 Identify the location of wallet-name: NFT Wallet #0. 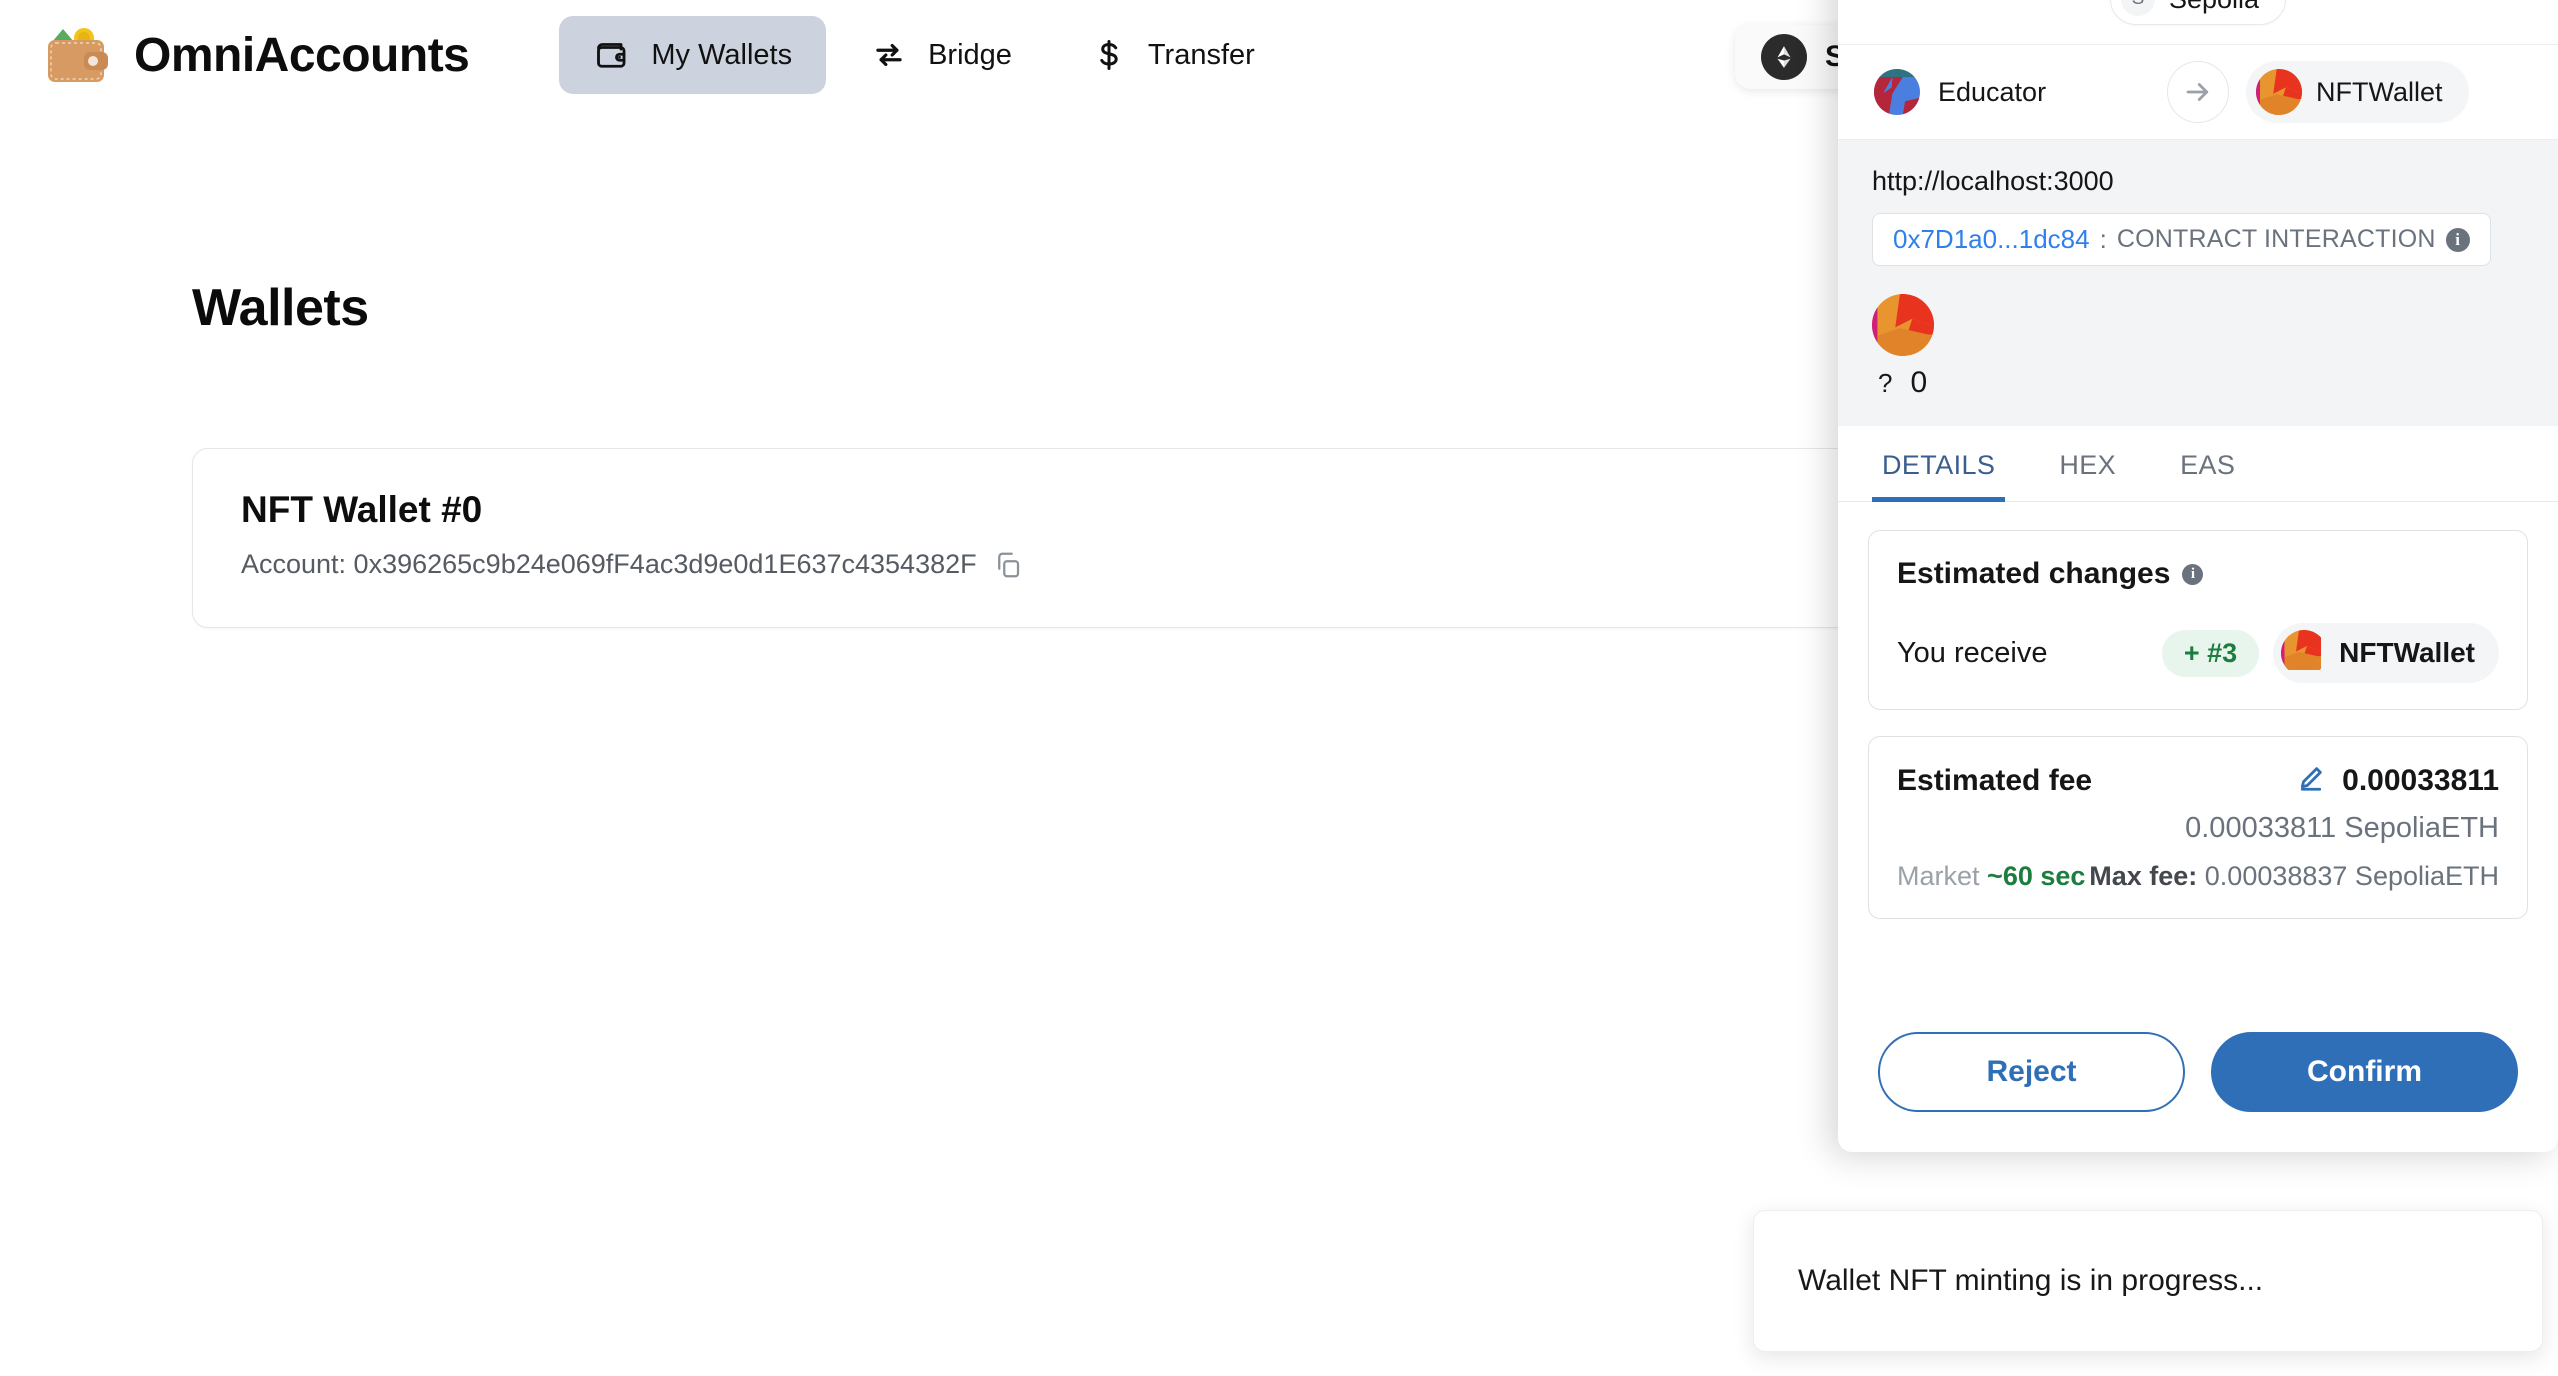
(362, 509).